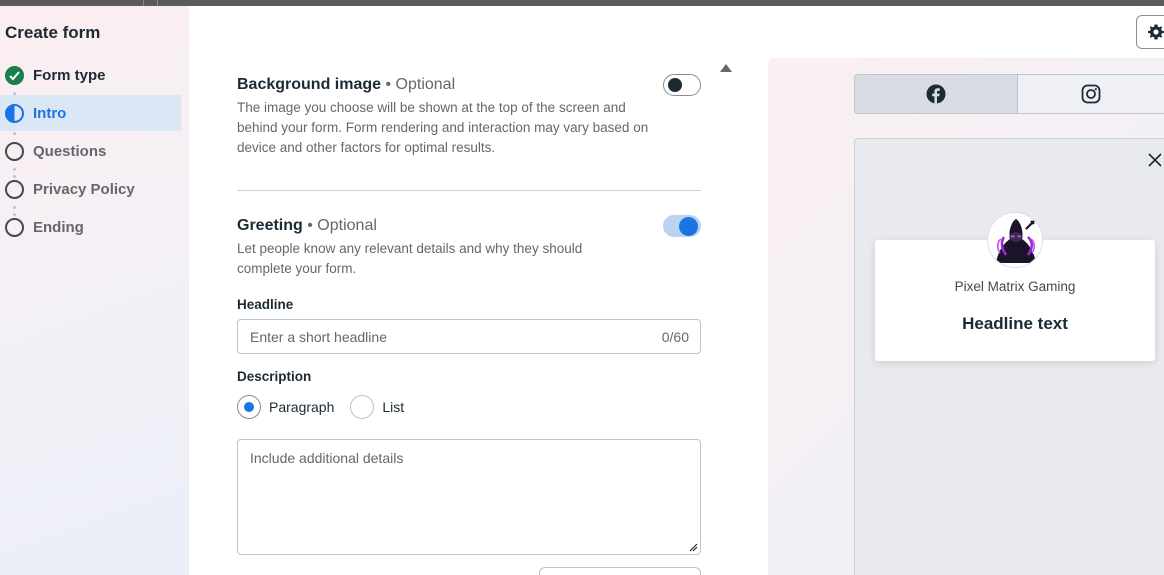 Image resolution: width=1164 pixels, height=575 pixels. What do you see at coordinates (265, 304) in the screenshot?
I see `headline-label: Headline` at bounding box center [265, 304].